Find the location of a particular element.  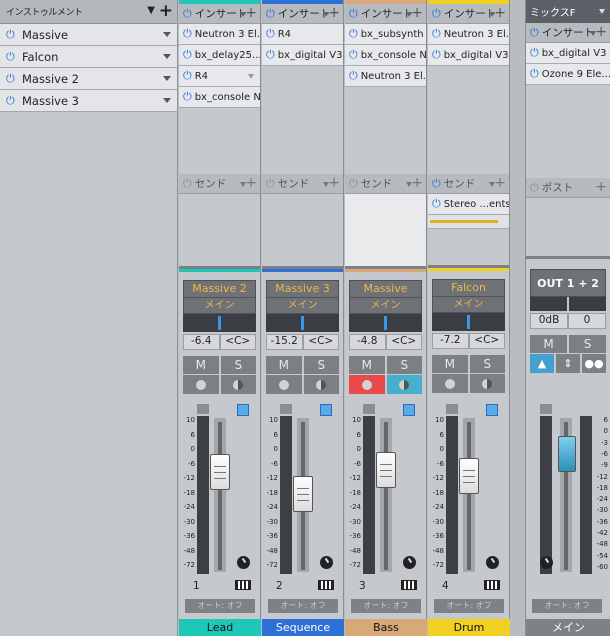

post-header: ⏻ ポスト + is located at coordinates (568, 188).